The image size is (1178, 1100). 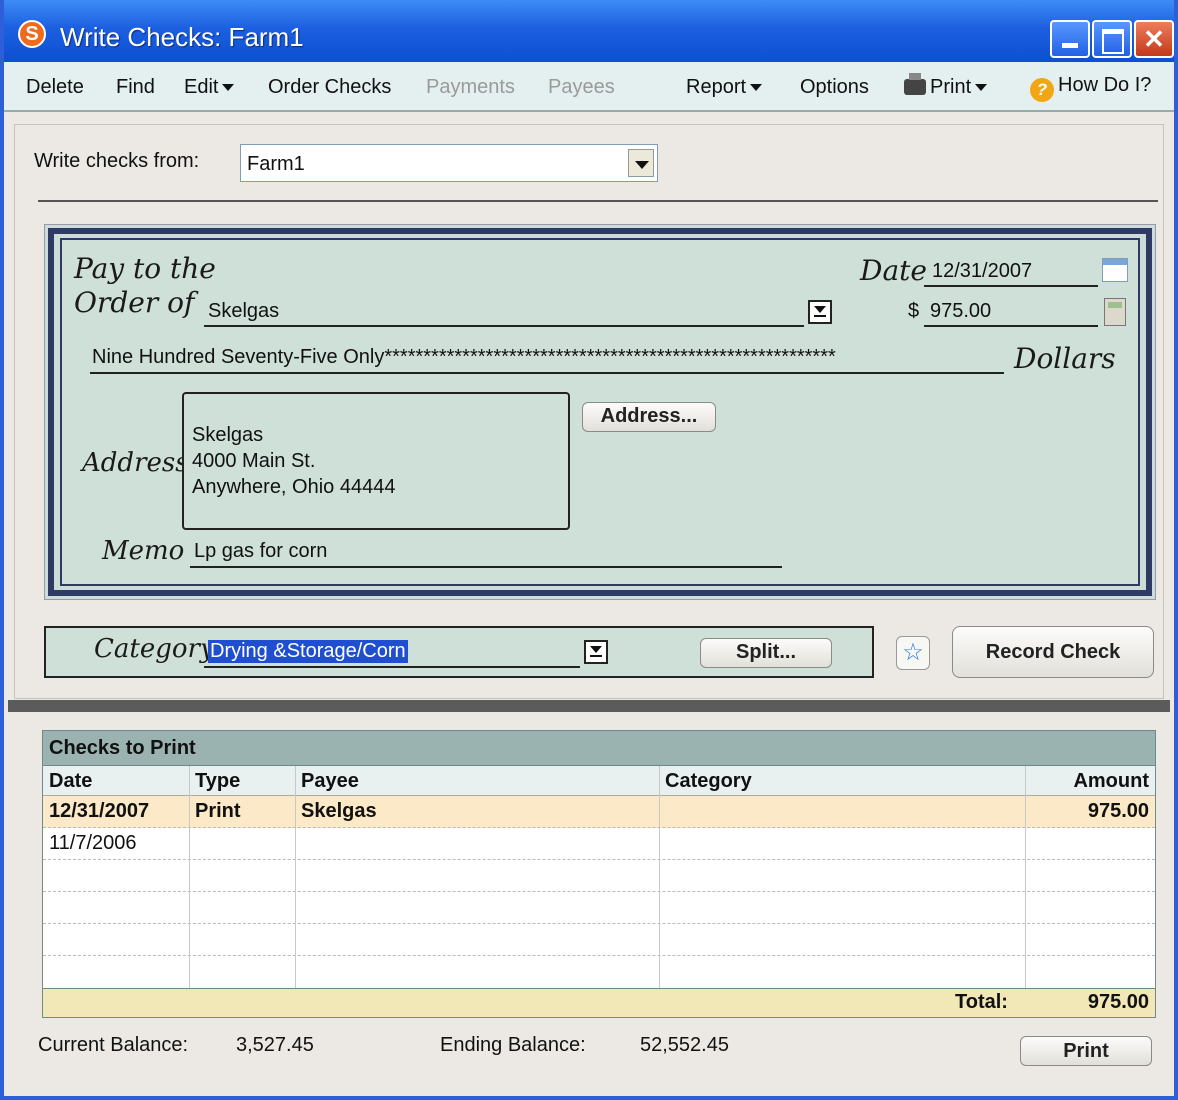 What do you see at coordinates (599, 844) in the screenshot?
I see `table-row: 11/7/2006` at bounding box center [599, 844].